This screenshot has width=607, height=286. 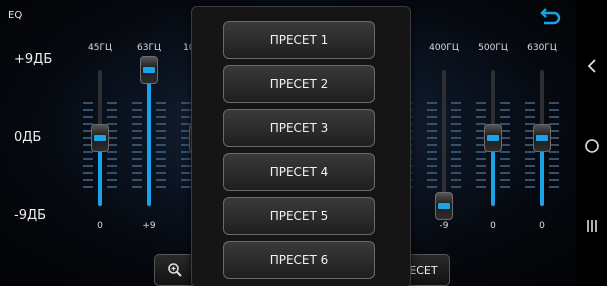 I want to click on db-label-max: +9ДБ, so click(x=33, y=59).